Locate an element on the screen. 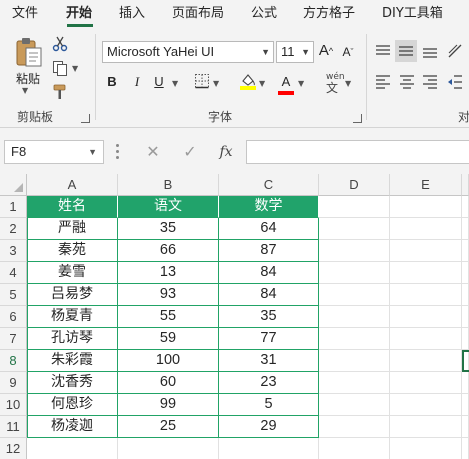 The image size is (469, 459). cut-icon is located at coordinates (60, 44).